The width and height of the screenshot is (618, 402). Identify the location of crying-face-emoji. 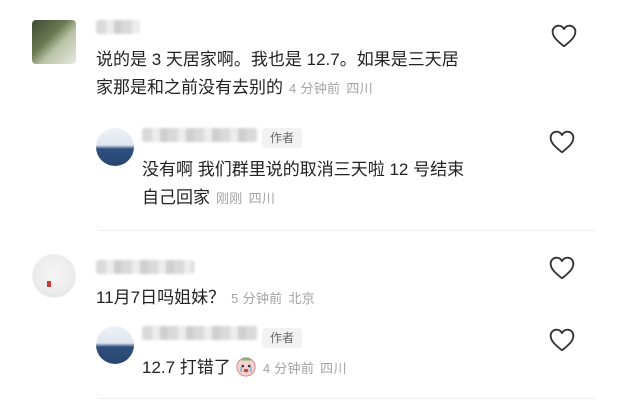
(246, 367).